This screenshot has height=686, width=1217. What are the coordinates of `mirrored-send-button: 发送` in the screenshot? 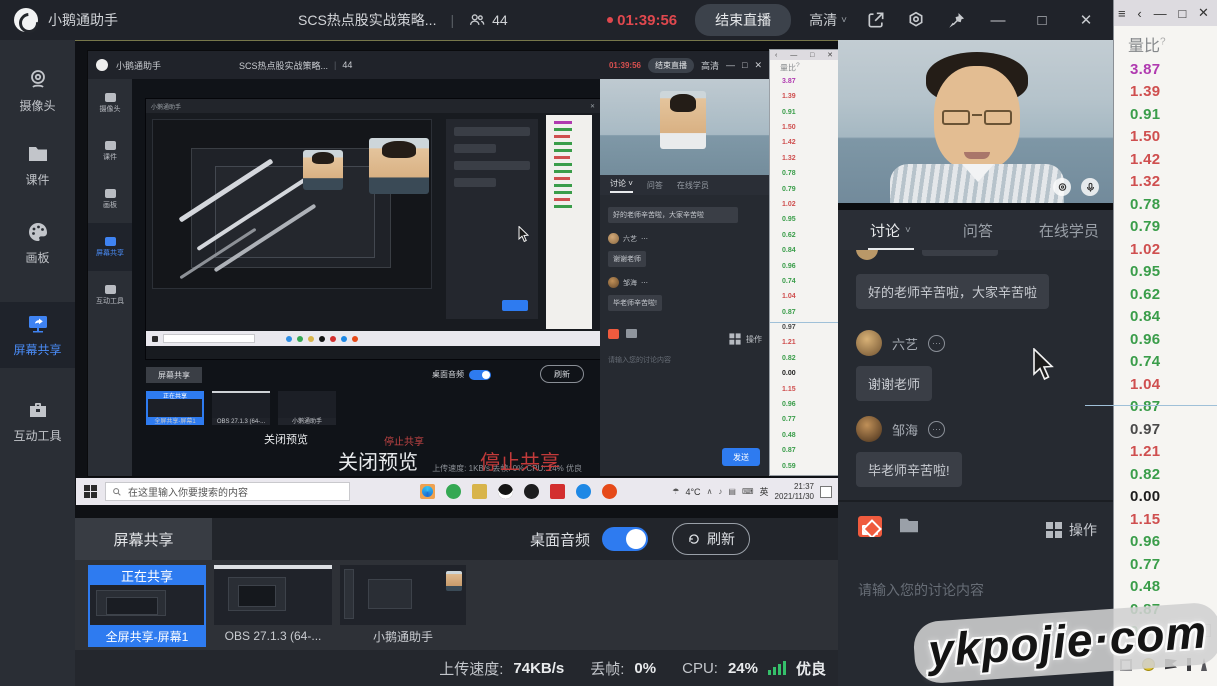 It's located at (741, 457).